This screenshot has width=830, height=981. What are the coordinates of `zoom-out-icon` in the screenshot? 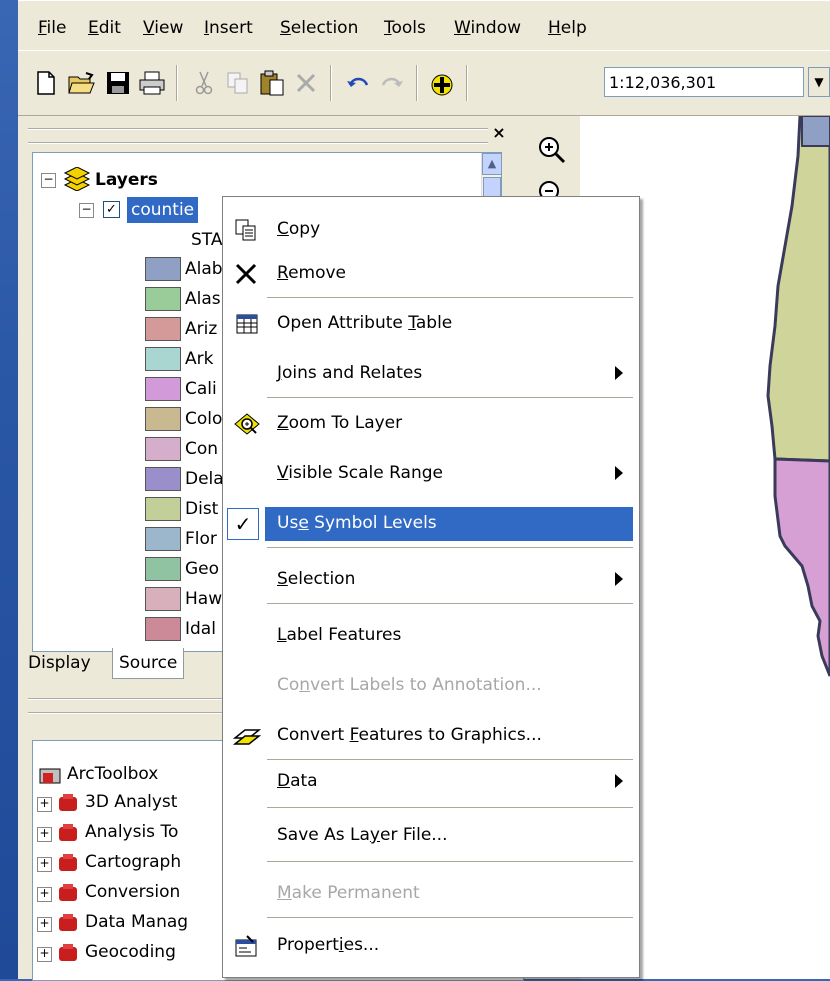 It's located at (549, 189).